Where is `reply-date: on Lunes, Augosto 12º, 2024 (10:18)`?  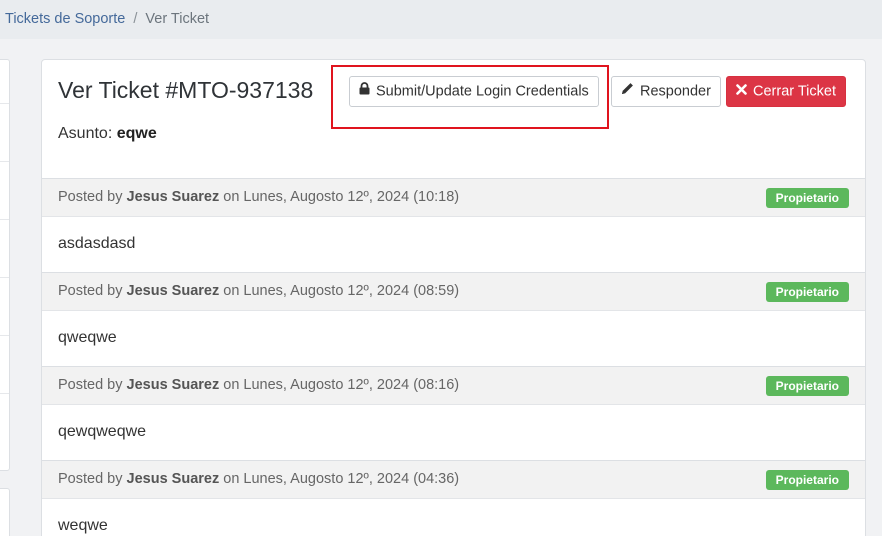
reply-date: on Lunes, Augosto 12º, 2024 (10:18) is located at coordinates (341, 197).